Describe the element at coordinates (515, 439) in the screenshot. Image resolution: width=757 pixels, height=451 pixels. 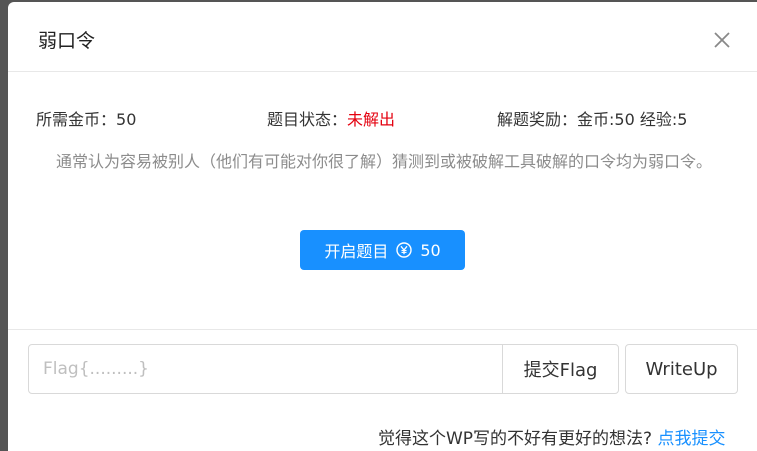
I see `feedback-question: 觉得这个WP写的不好有更好的想法?` at that location.